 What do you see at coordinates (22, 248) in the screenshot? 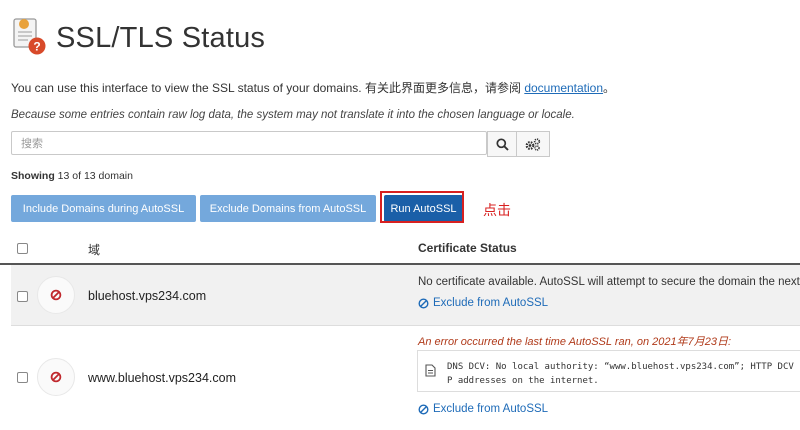
I see `select-all-checkbox` at bounding box center [22, 248].